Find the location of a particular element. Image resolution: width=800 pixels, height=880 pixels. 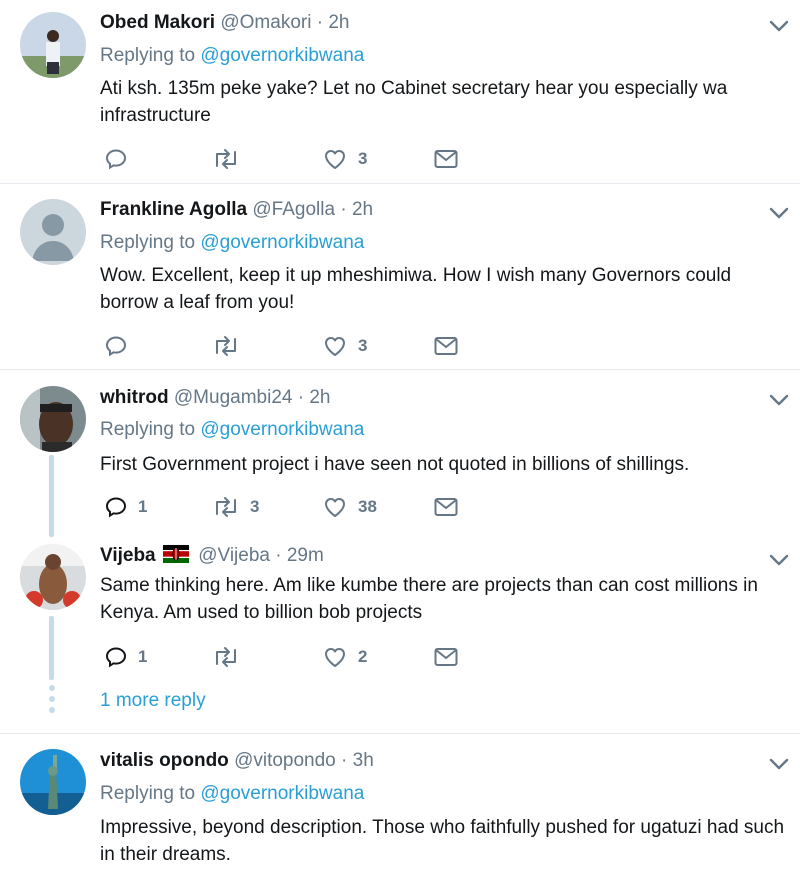

retweet-count: 3 is located at coordinates (255, 506).